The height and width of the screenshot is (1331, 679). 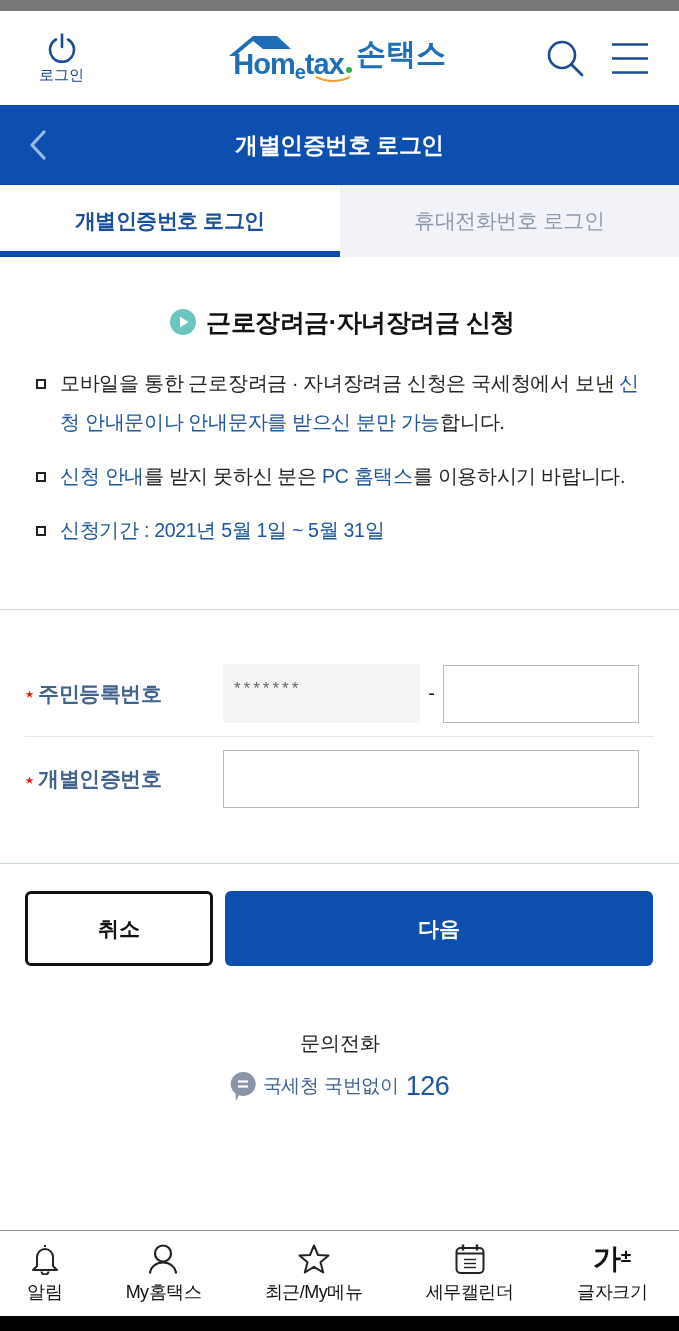 I want to click on nav-item: 가$^{±}$ 글자크기, so click(x=612, y=1273).